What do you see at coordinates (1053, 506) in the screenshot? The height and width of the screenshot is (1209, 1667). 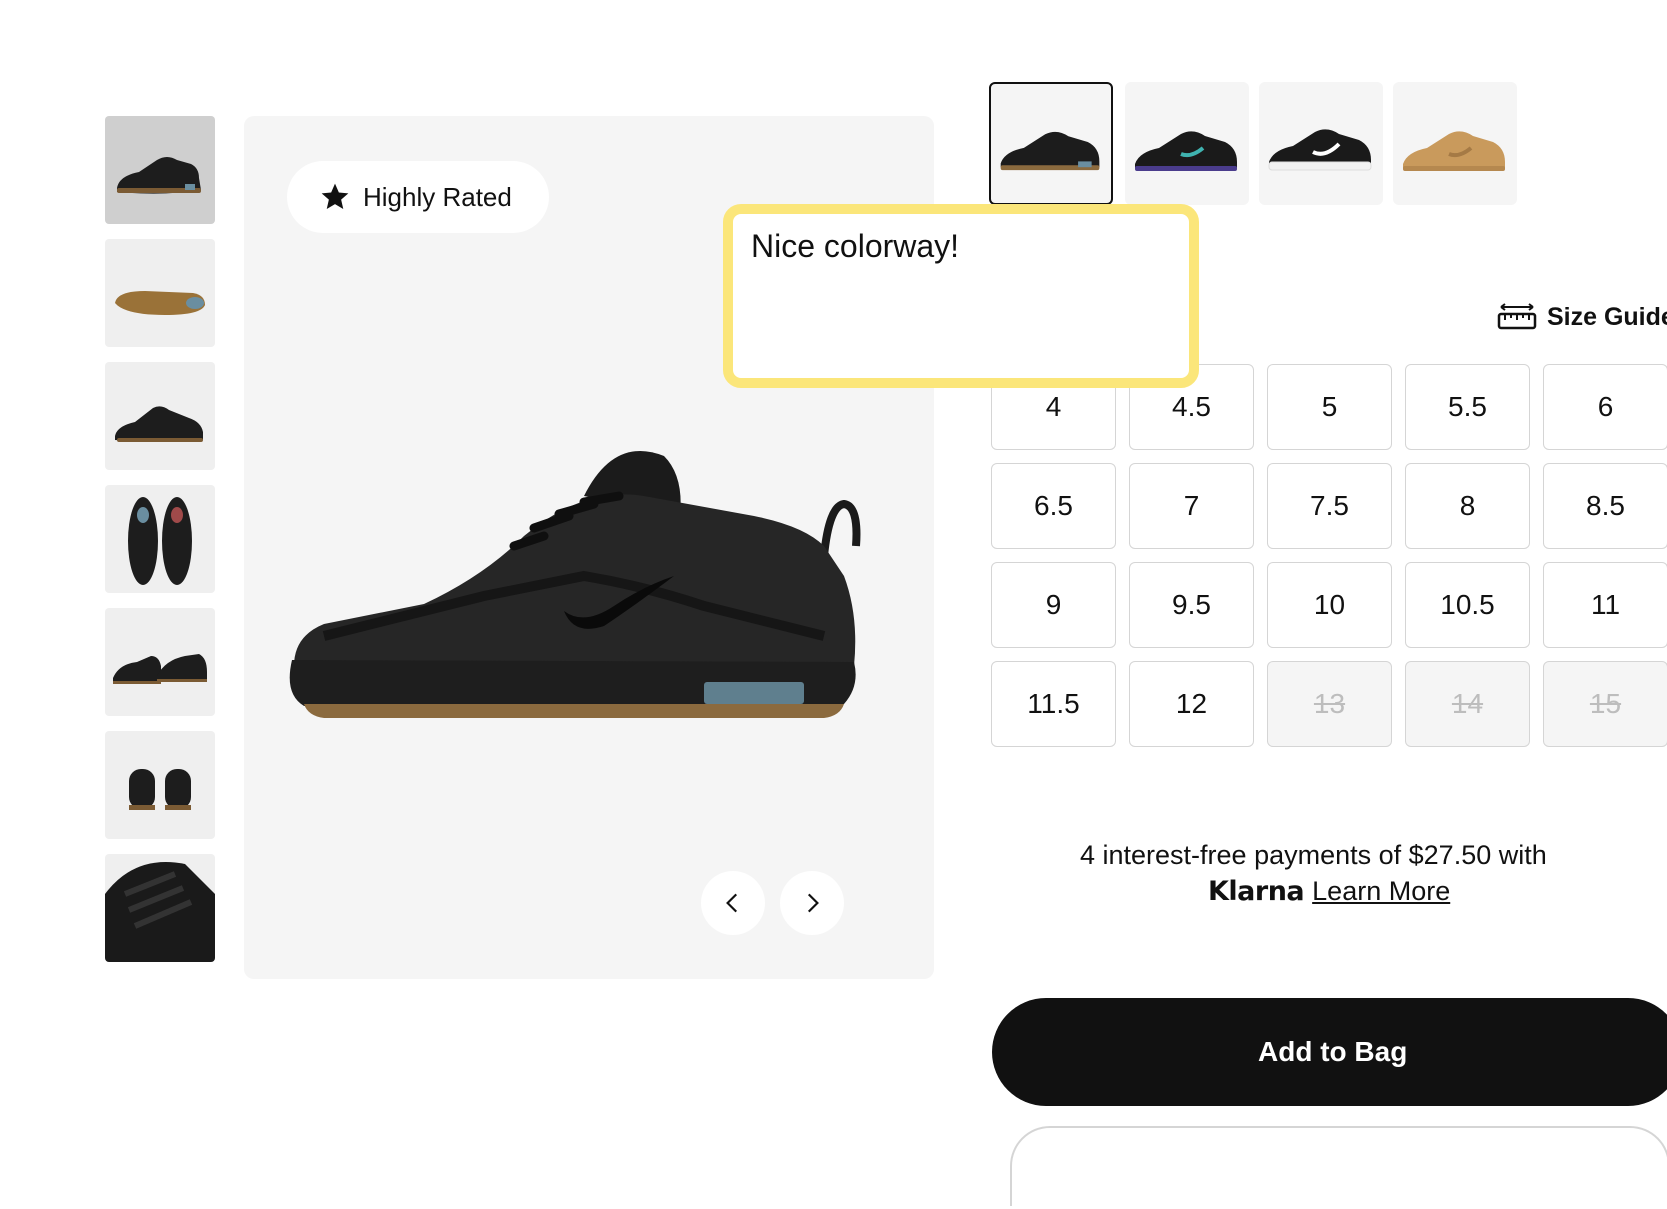 I see `size-option-6-5: 6.5` at bounding box center [1053, 506].